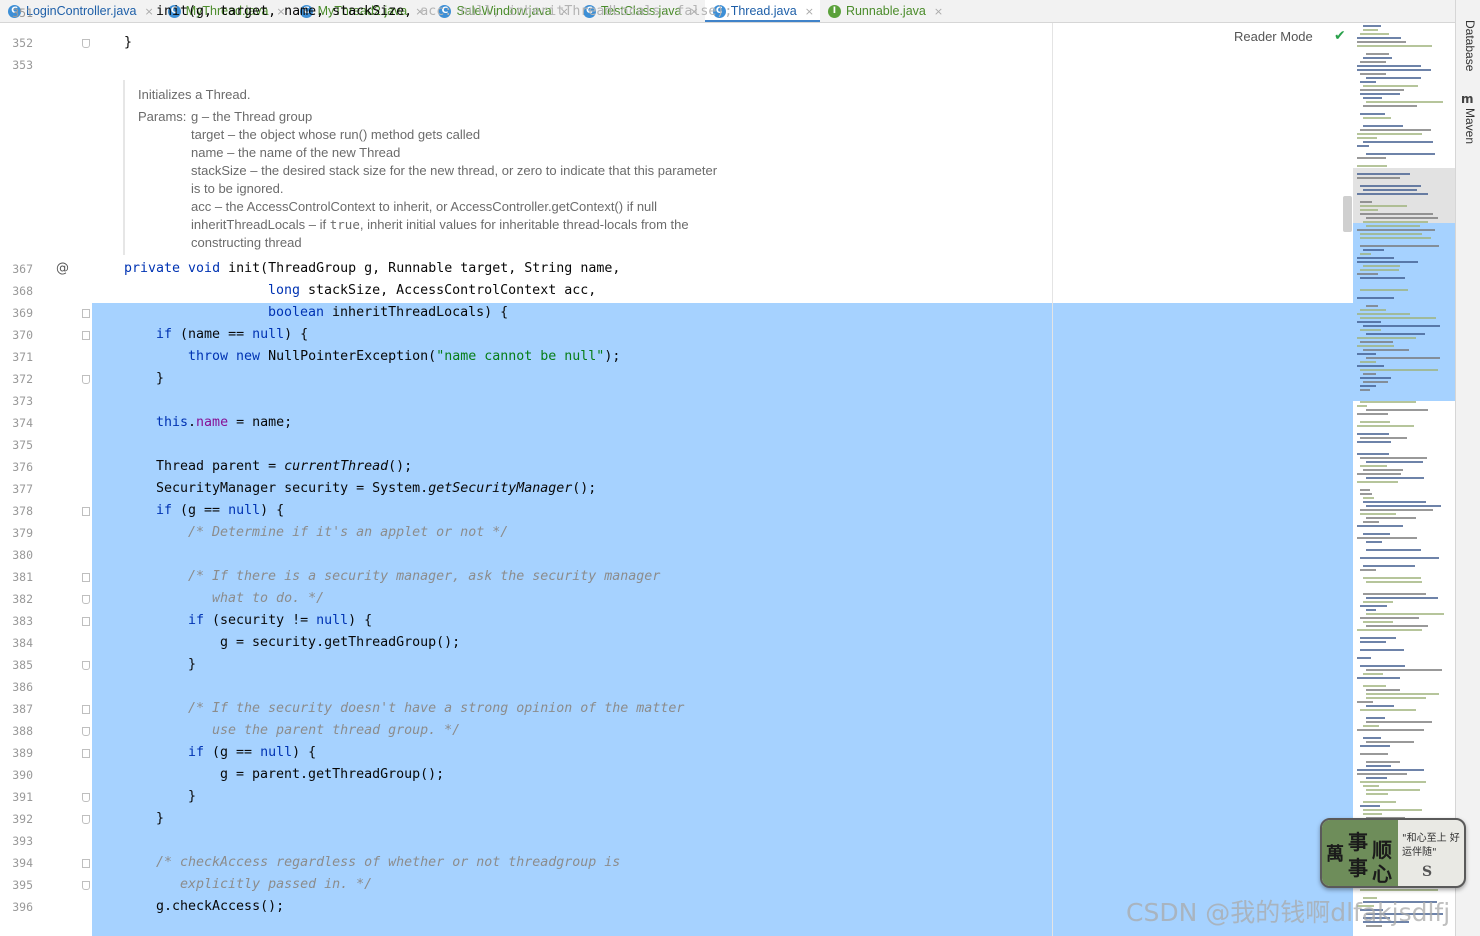 The height and width of the screenshot is (936, 1480). What do you see at coordinates (676, 754) in the screenshot?
I see `code-line: 389 if (g == null) {` at bounding box center [676, 754].